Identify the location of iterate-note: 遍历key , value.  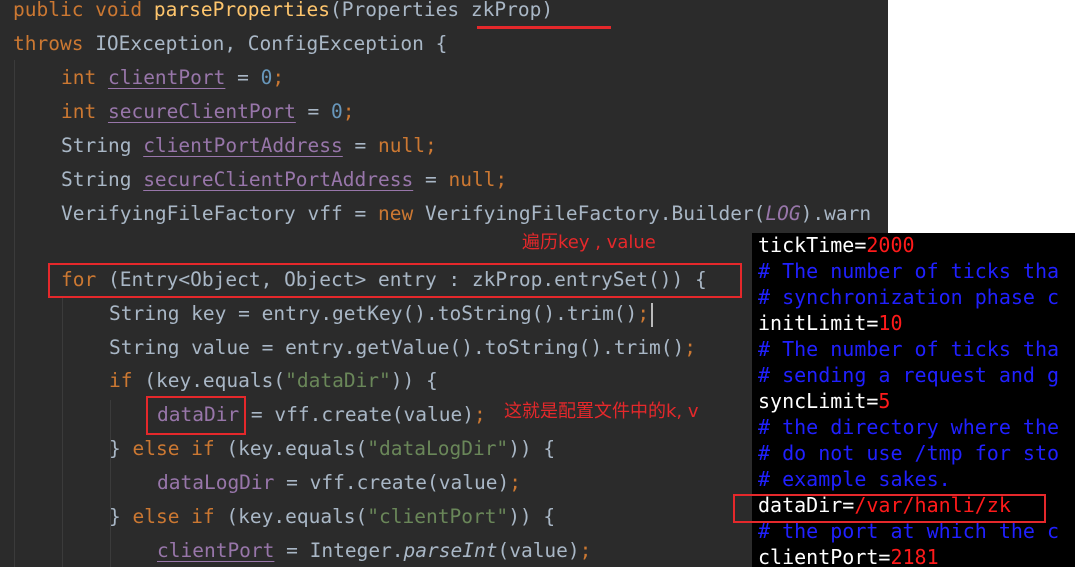
(589, 242).